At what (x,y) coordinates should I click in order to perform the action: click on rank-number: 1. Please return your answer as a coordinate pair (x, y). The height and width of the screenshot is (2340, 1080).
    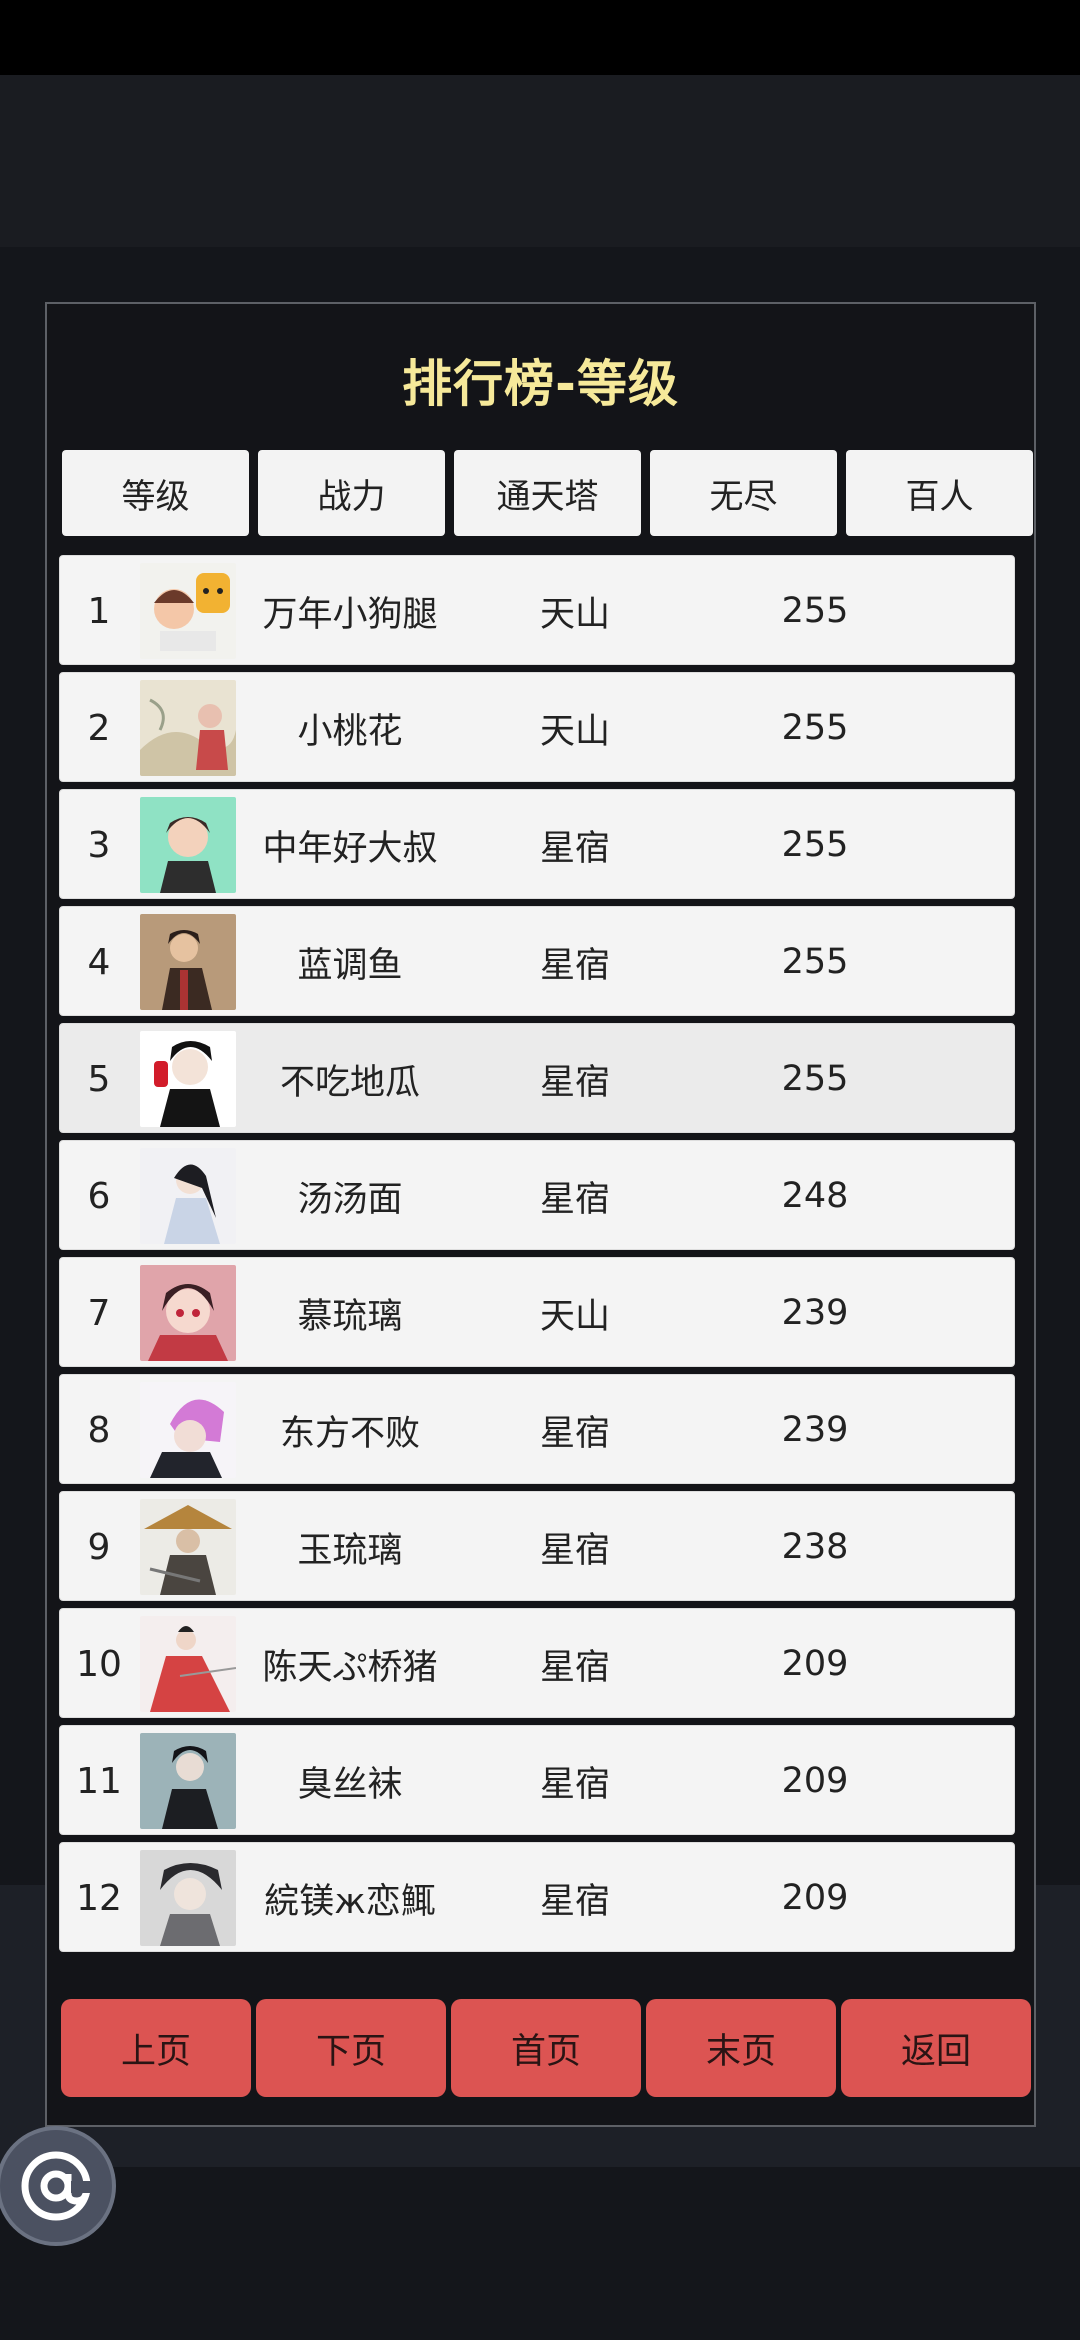
    Looking at the image, I should click on (99, 611).